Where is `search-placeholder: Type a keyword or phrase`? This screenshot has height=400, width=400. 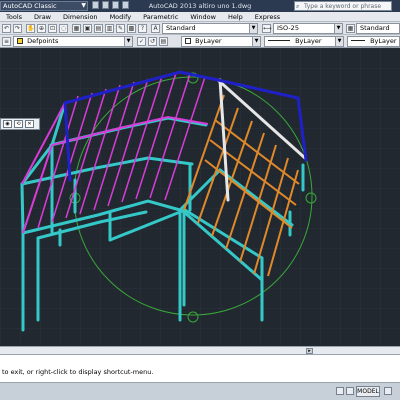 search-placeholder: Type a keyword or phrase is located at coordinates (343, 6).